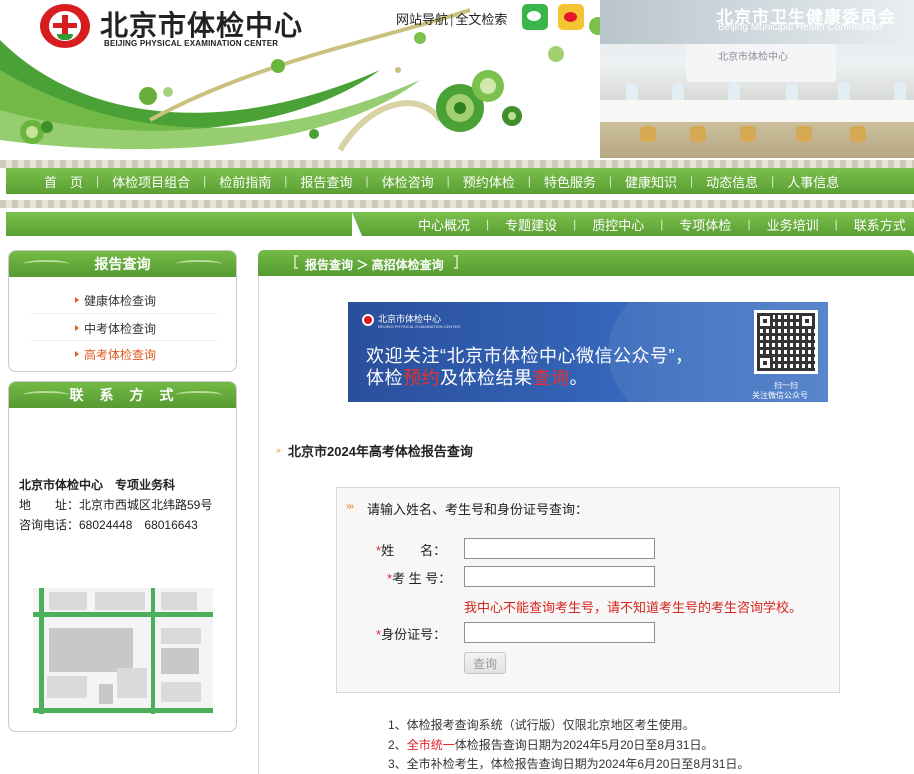 Image resolution: width=914 pixels, height=774 pixels. Describe the element at coordinates (571, 17) in the screenshot. I see `weibo-icon` at that location.